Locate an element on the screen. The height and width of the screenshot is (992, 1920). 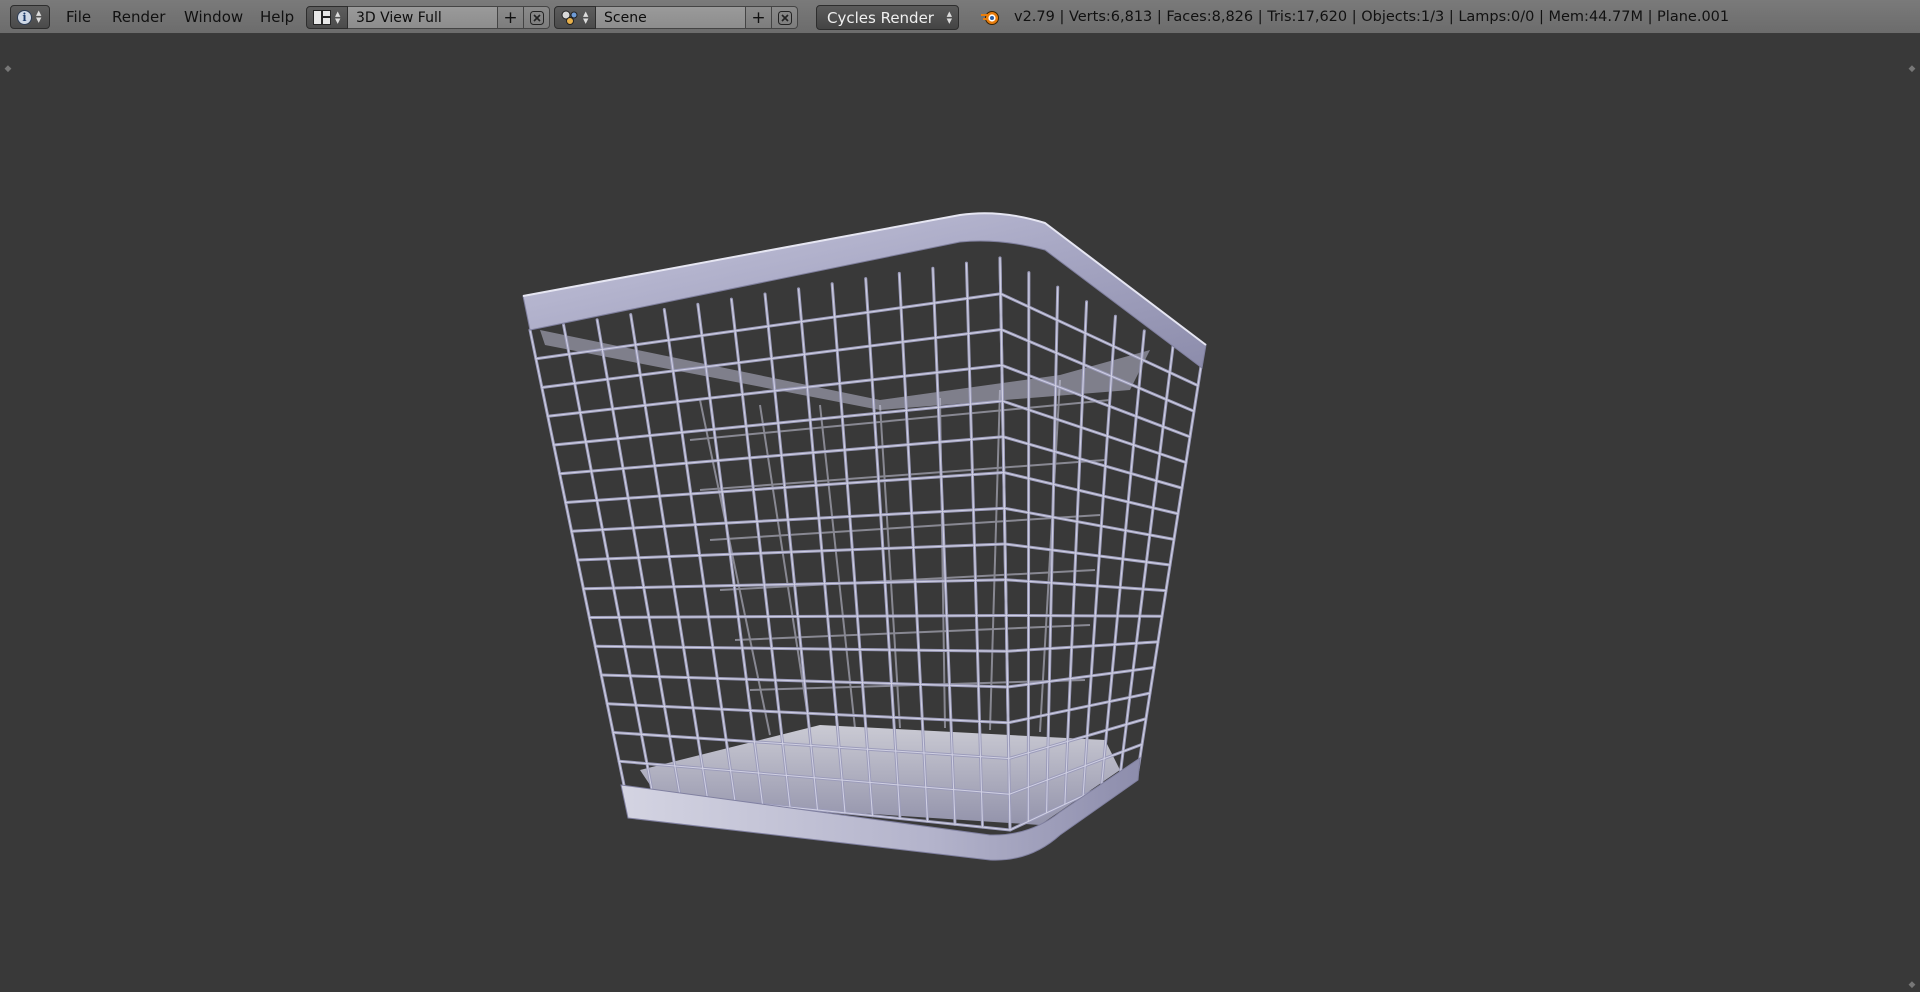
editor-type-button: i ▲ ▼ is located at coordinates (30, 17).